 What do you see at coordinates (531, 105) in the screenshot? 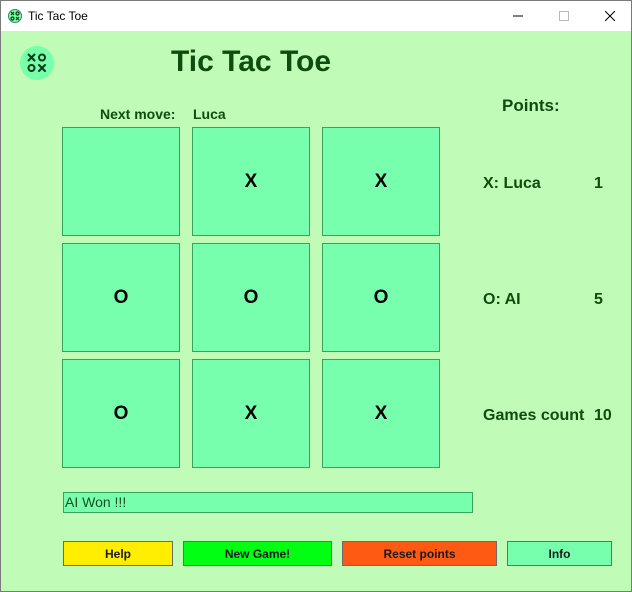
I see `points-title: Points:` at bounding box center [531, 105].